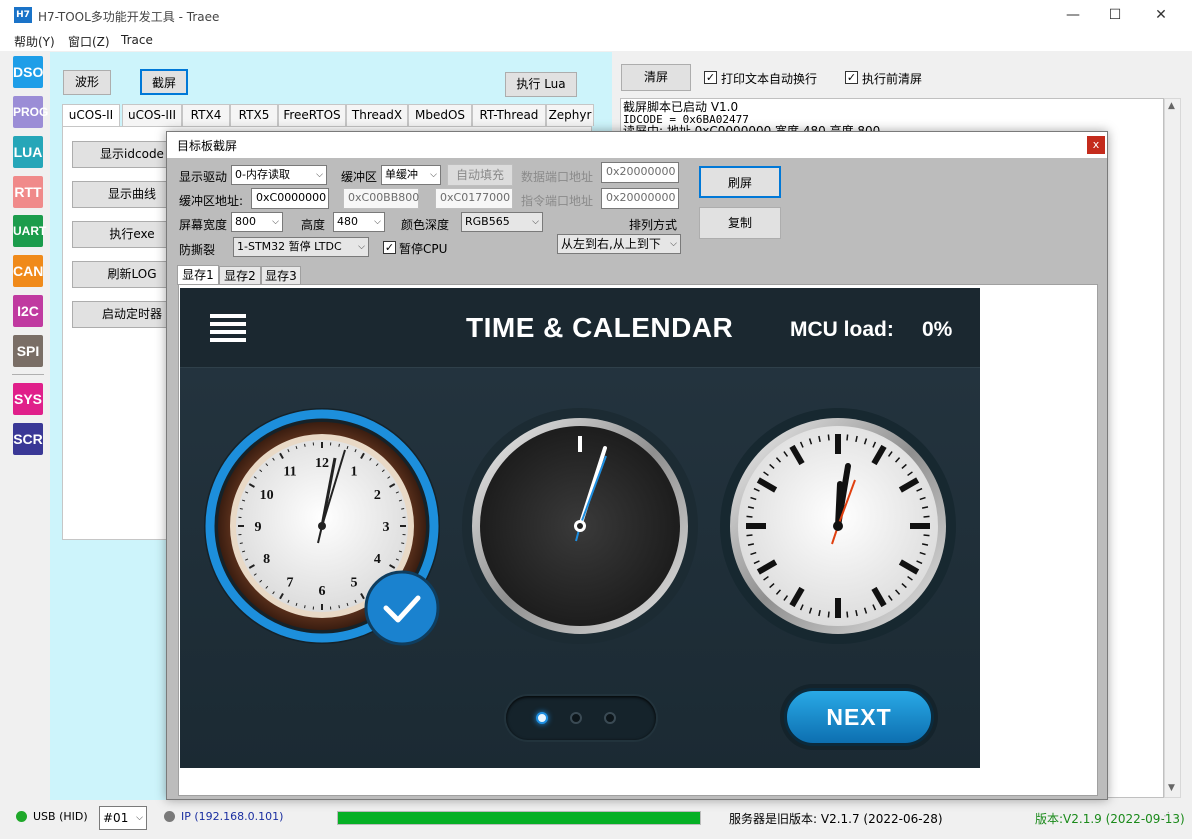 This screenshot has width=1192, height=839. What do you see at coordinates (359, 177) in the screenshot?
I see `buffer-label: 缓冲区` at bounding box center [359, 177].